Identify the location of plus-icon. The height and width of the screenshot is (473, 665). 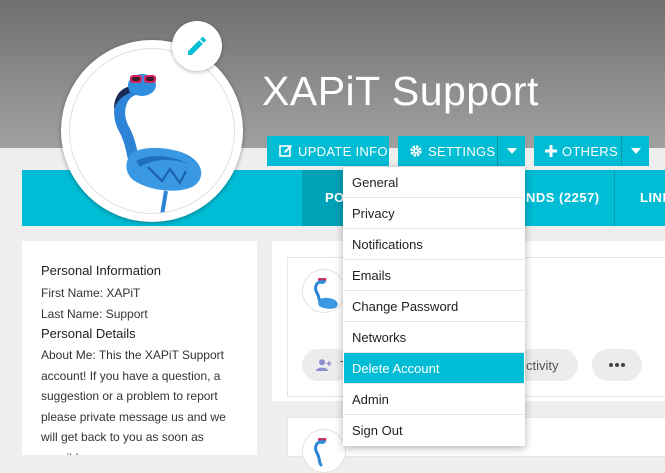
(551, 151).